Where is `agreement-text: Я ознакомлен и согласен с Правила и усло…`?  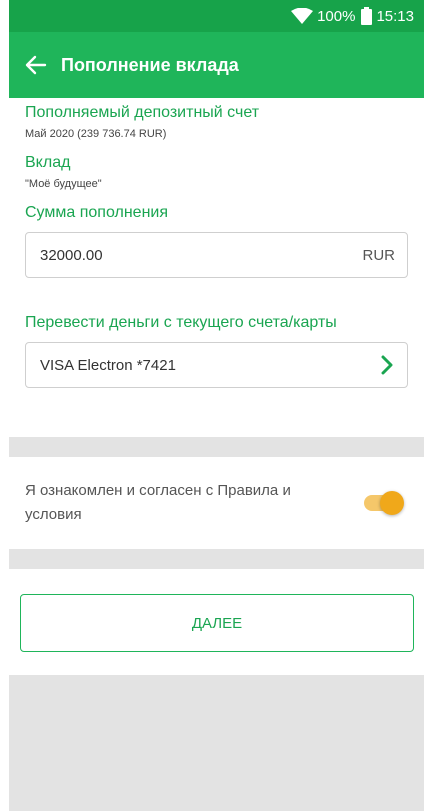 agreement-text: Я ознакомлен и согласен с Правила и усло… is located at coordinates (158, 502).